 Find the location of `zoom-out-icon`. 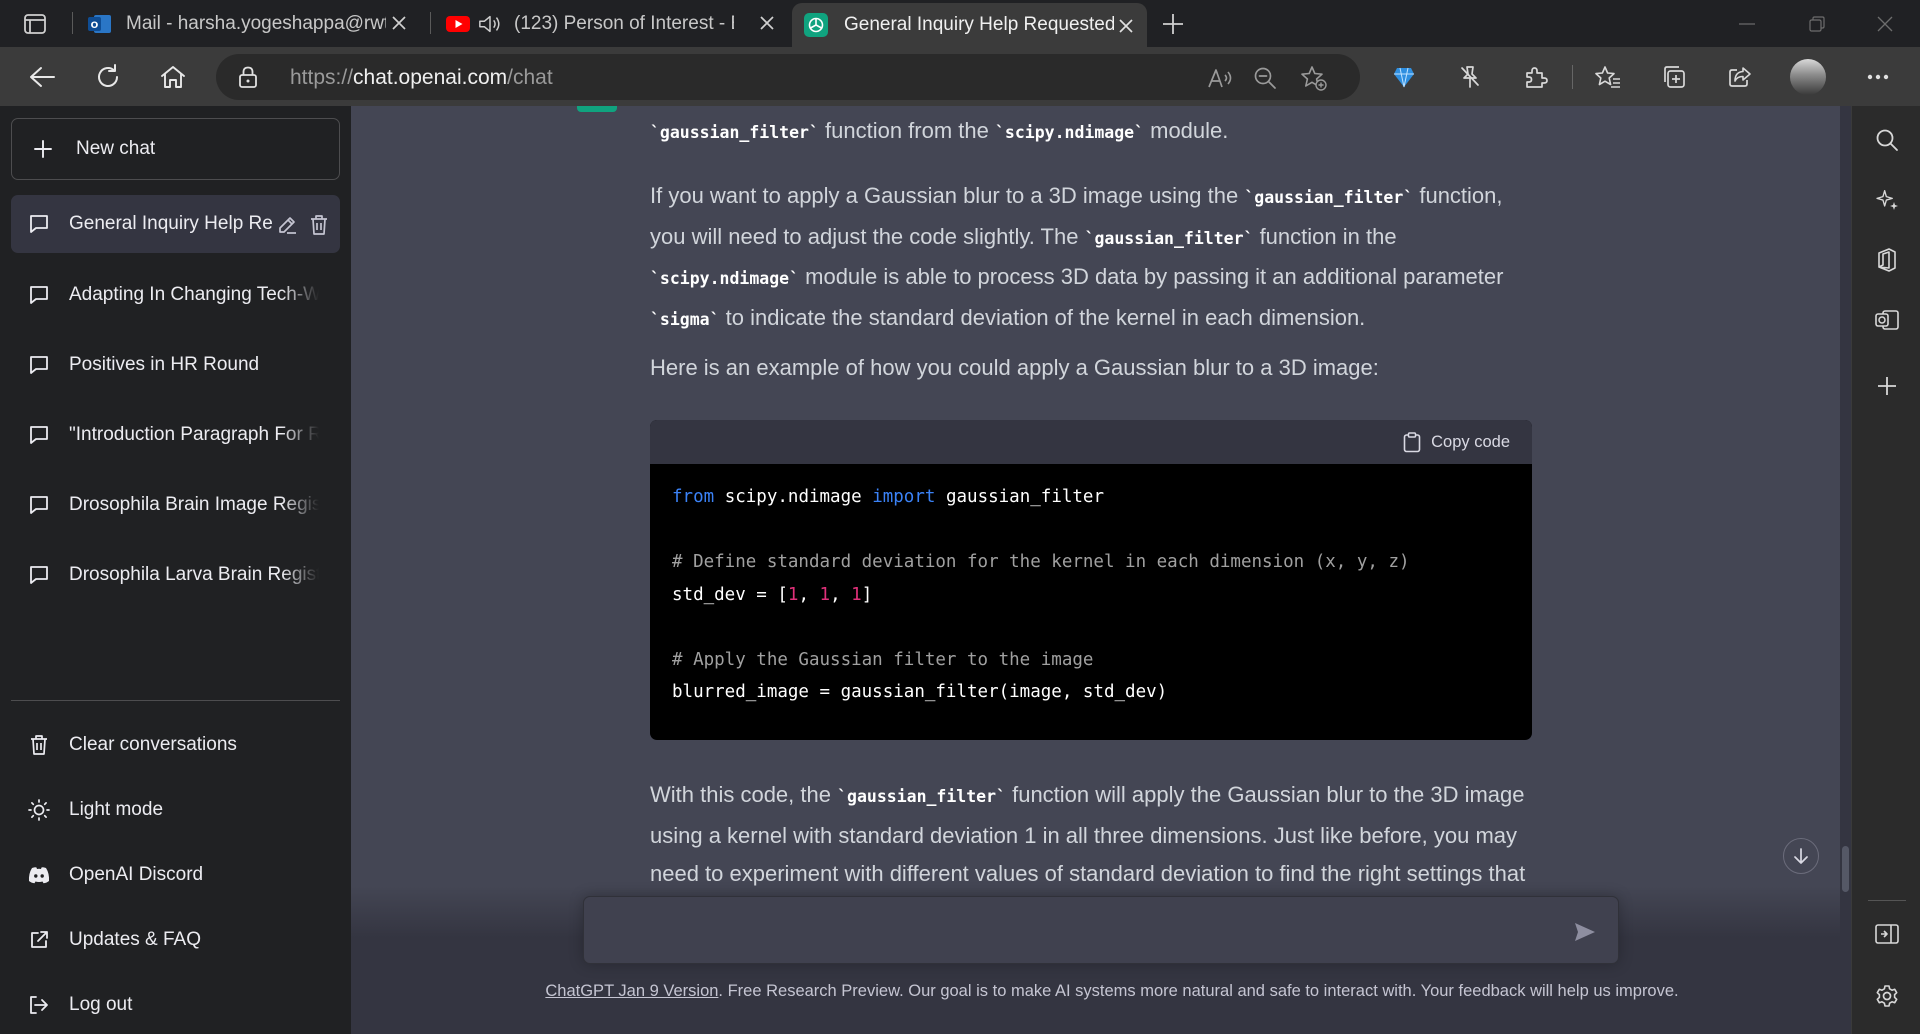

zoom-out-icon is located at coordinates (1265, 78).